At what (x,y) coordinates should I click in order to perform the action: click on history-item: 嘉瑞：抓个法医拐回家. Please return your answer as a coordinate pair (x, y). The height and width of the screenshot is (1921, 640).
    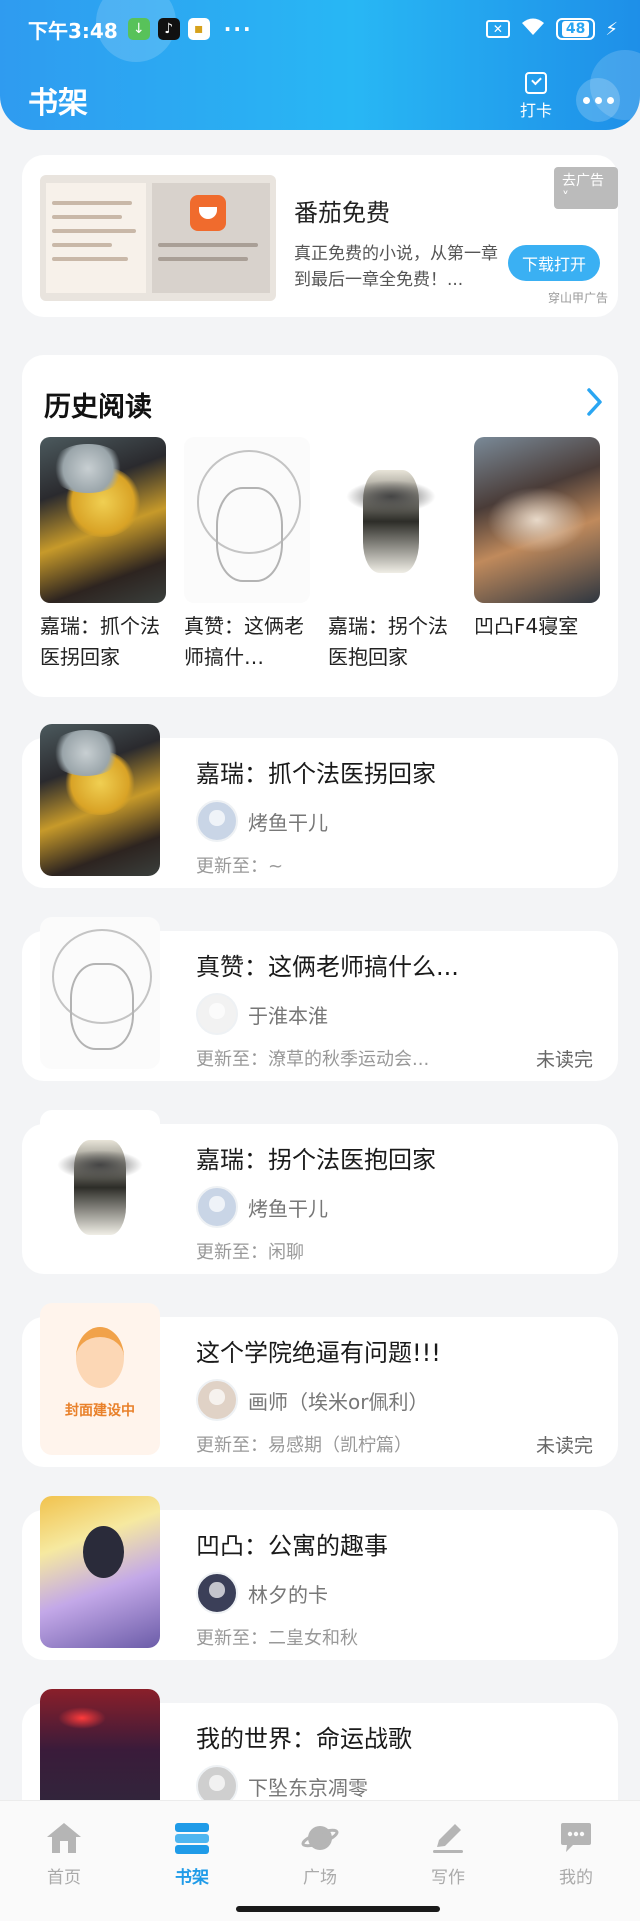
    Looking at the image, I should click on (103, 555).